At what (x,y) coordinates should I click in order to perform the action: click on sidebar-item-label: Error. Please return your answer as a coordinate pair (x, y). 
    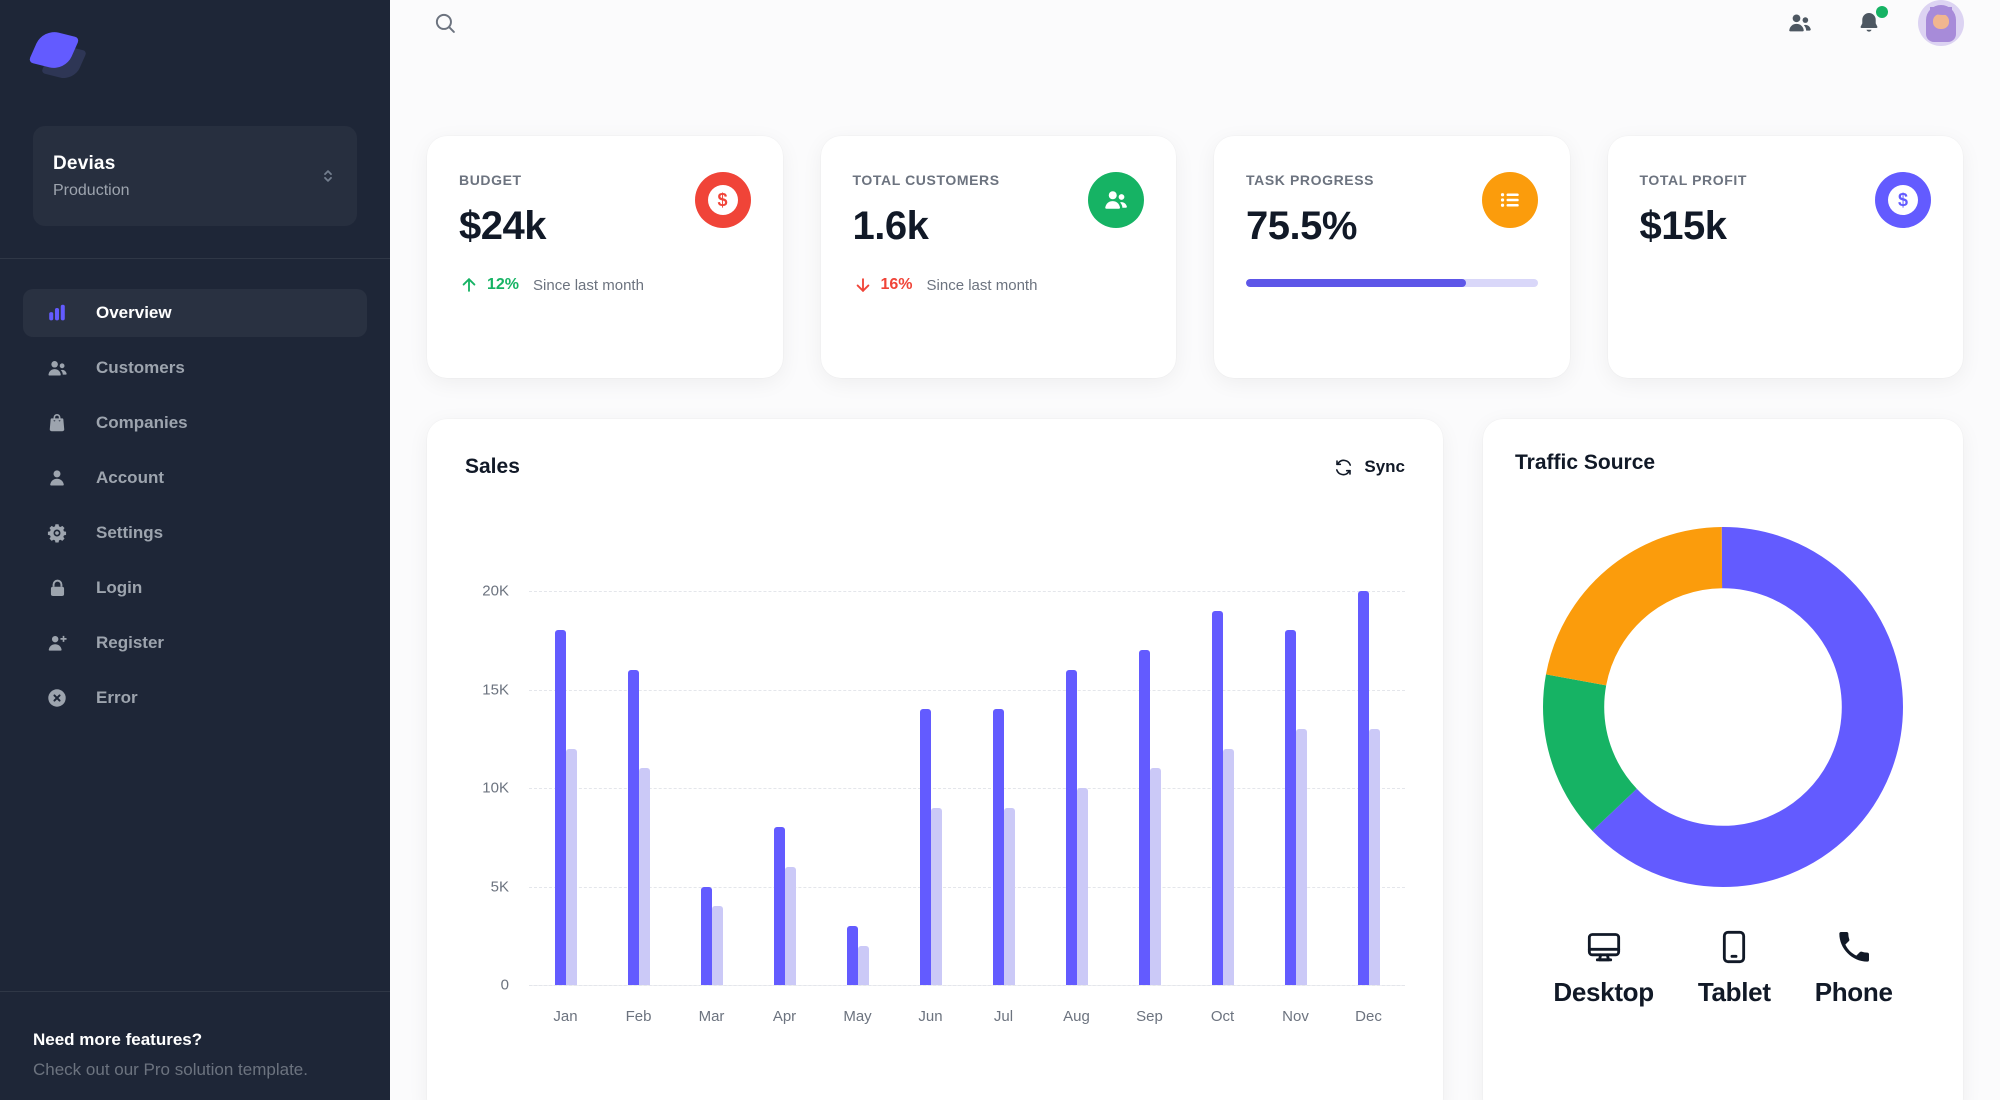
    Looking at the image, I should click on (117, 697).